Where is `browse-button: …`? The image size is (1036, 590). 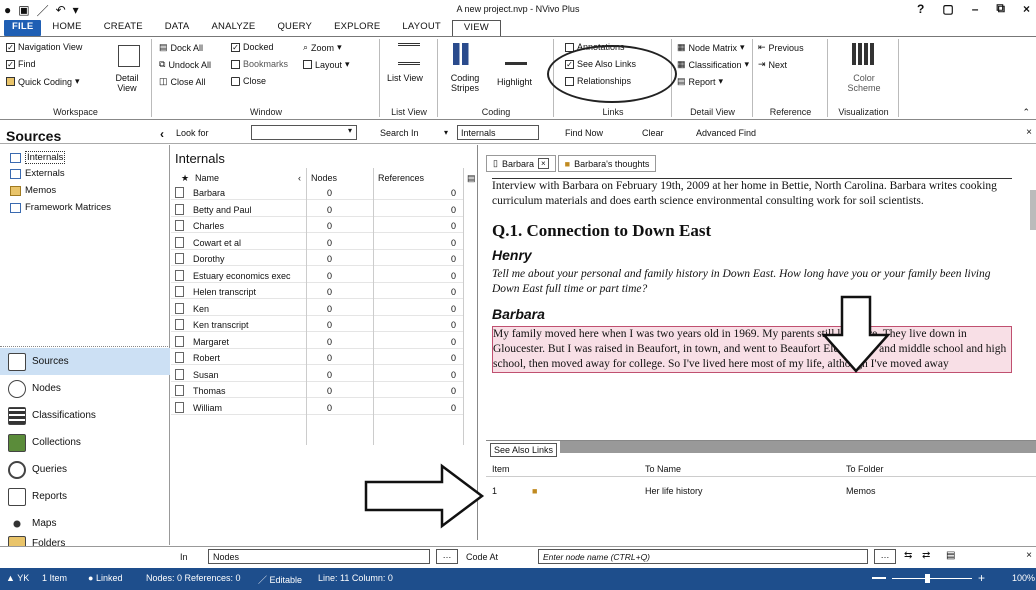
browse-button: … is located at coordinates (447, 556).